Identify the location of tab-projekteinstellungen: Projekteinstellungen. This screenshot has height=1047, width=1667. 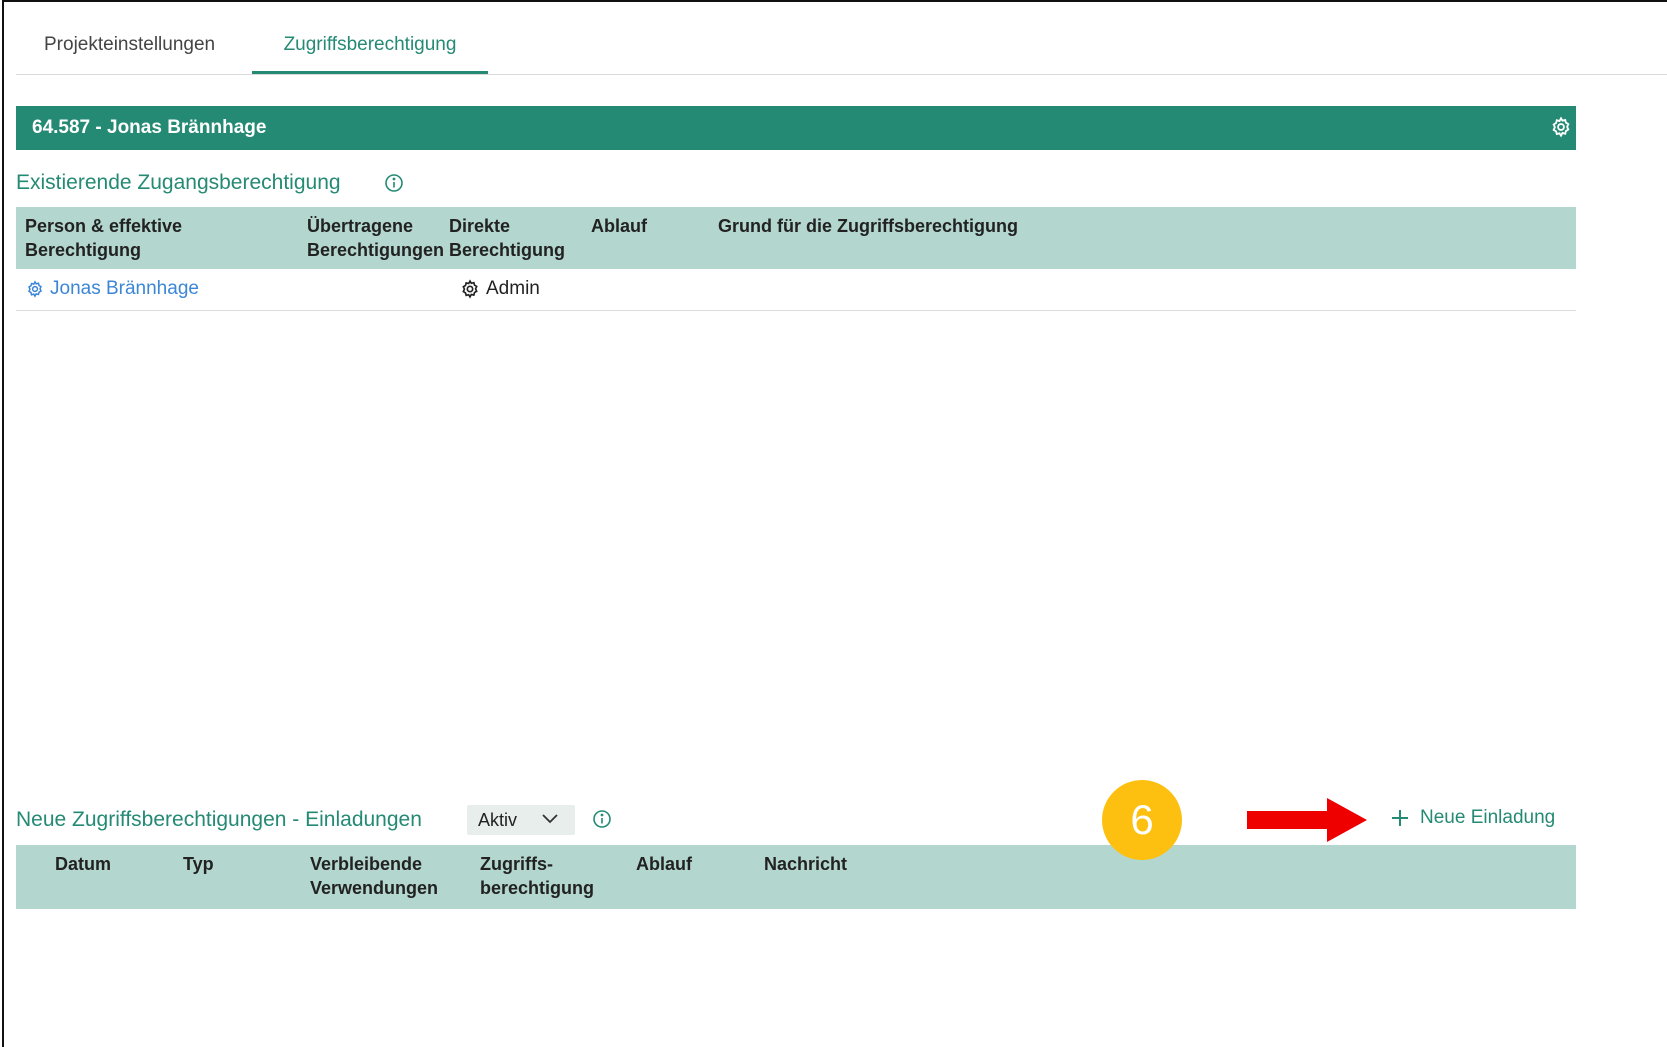
(129, 47).